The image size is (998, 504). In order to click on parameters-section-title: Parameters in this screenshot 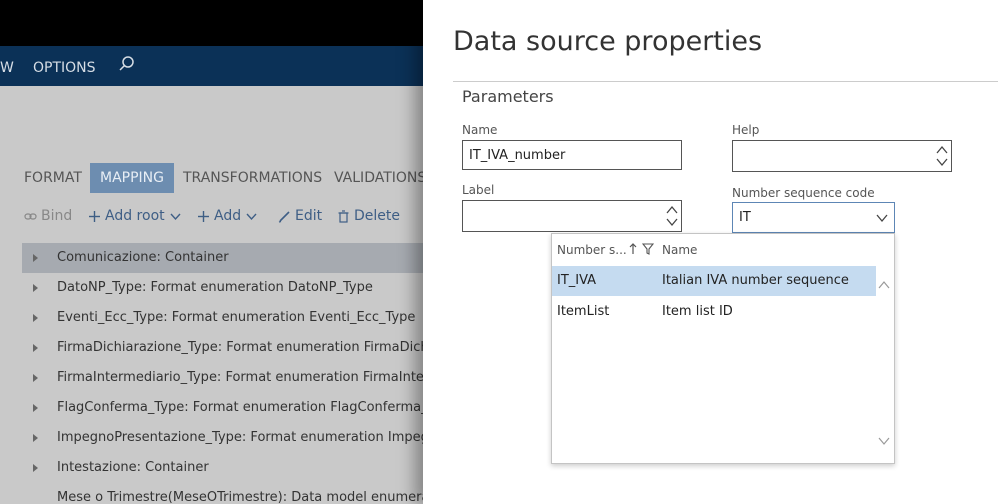, I will do `click(508, 96)`.